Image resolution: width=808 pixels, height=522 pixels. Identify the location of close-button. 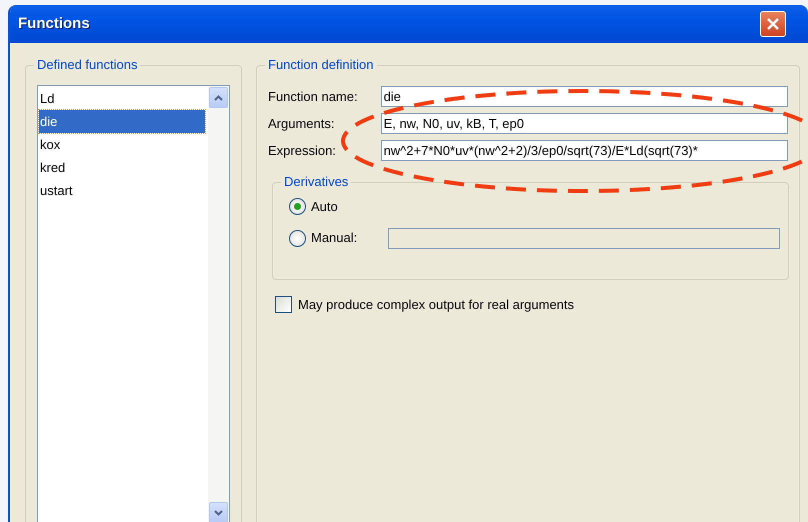
(773, 24).